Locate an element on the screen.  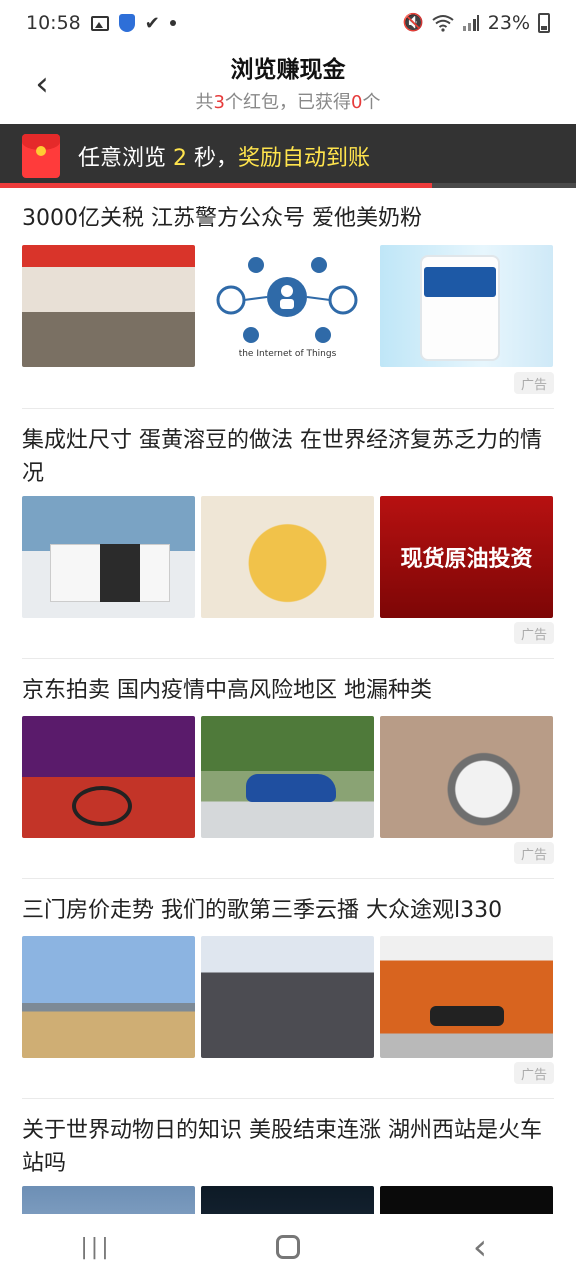
reward-seconds: 2 is located at coordinates (180, 158).